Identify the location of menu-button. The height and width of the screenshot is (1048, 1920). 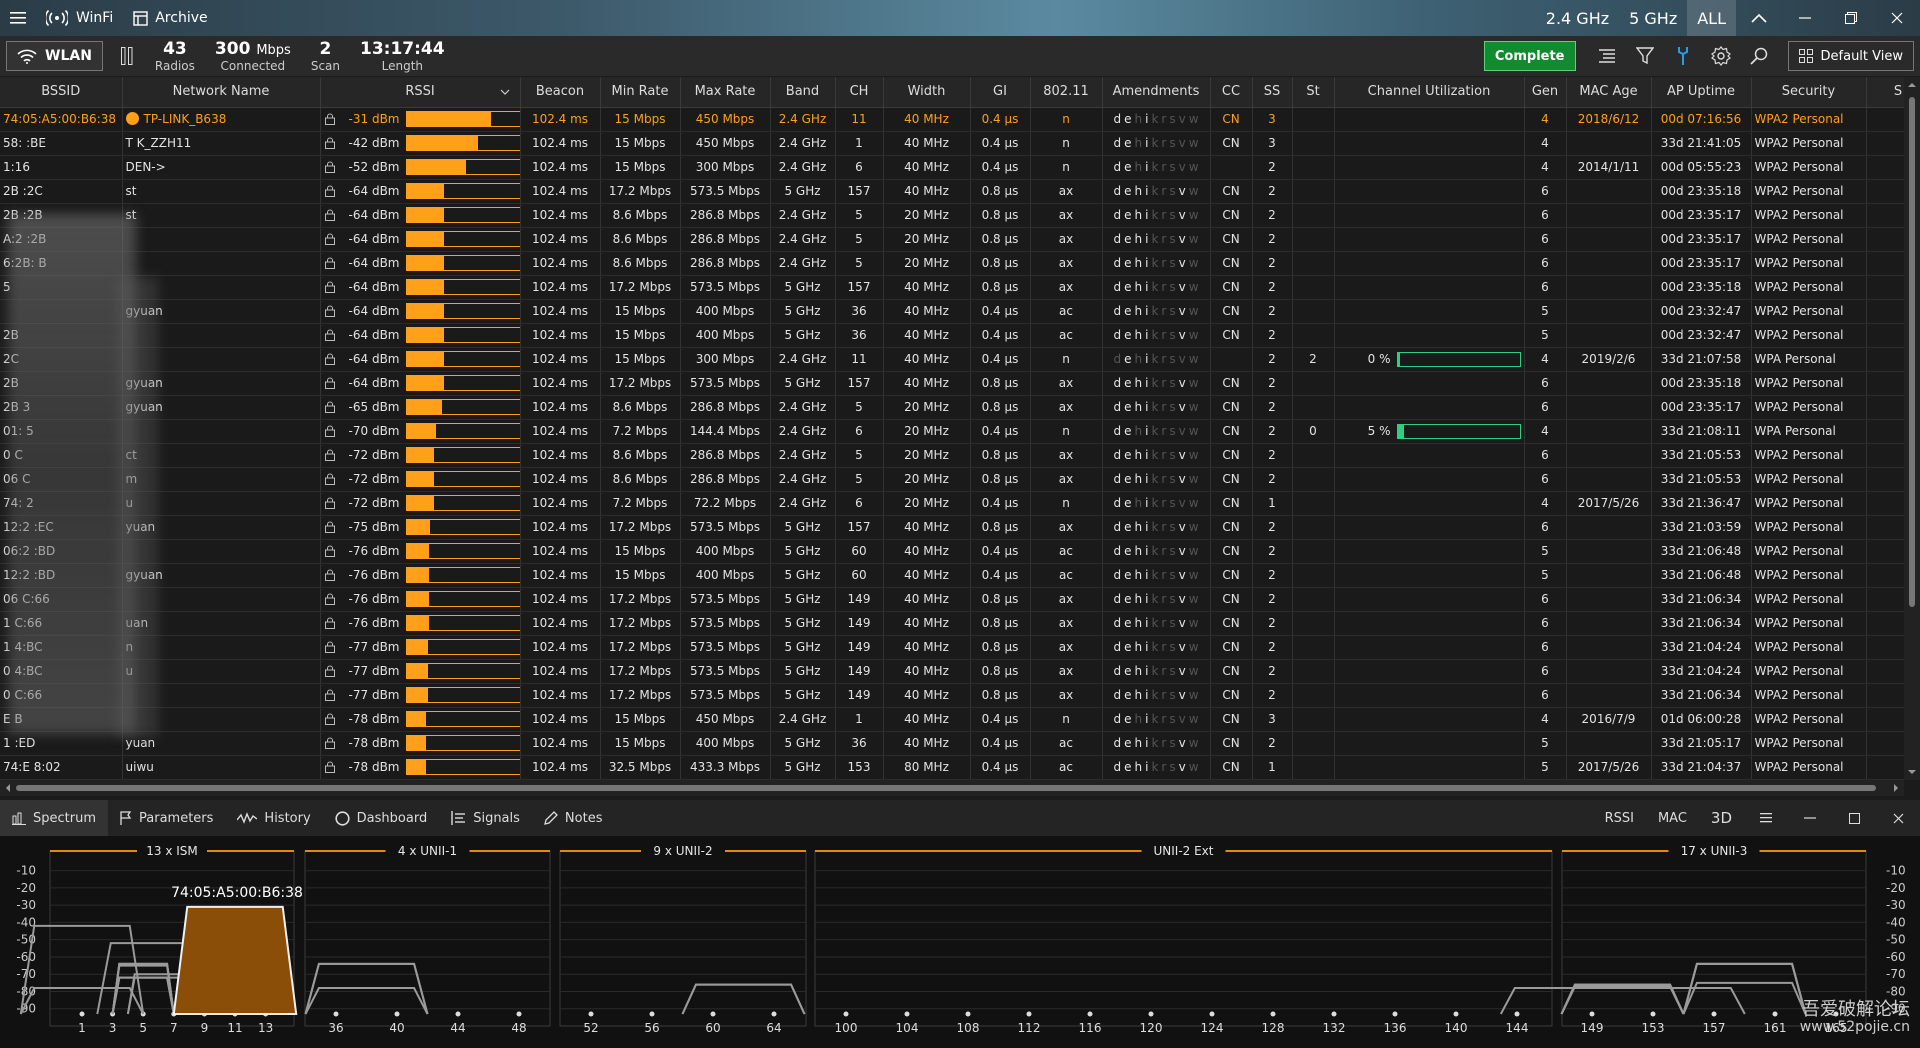
(18, 18).